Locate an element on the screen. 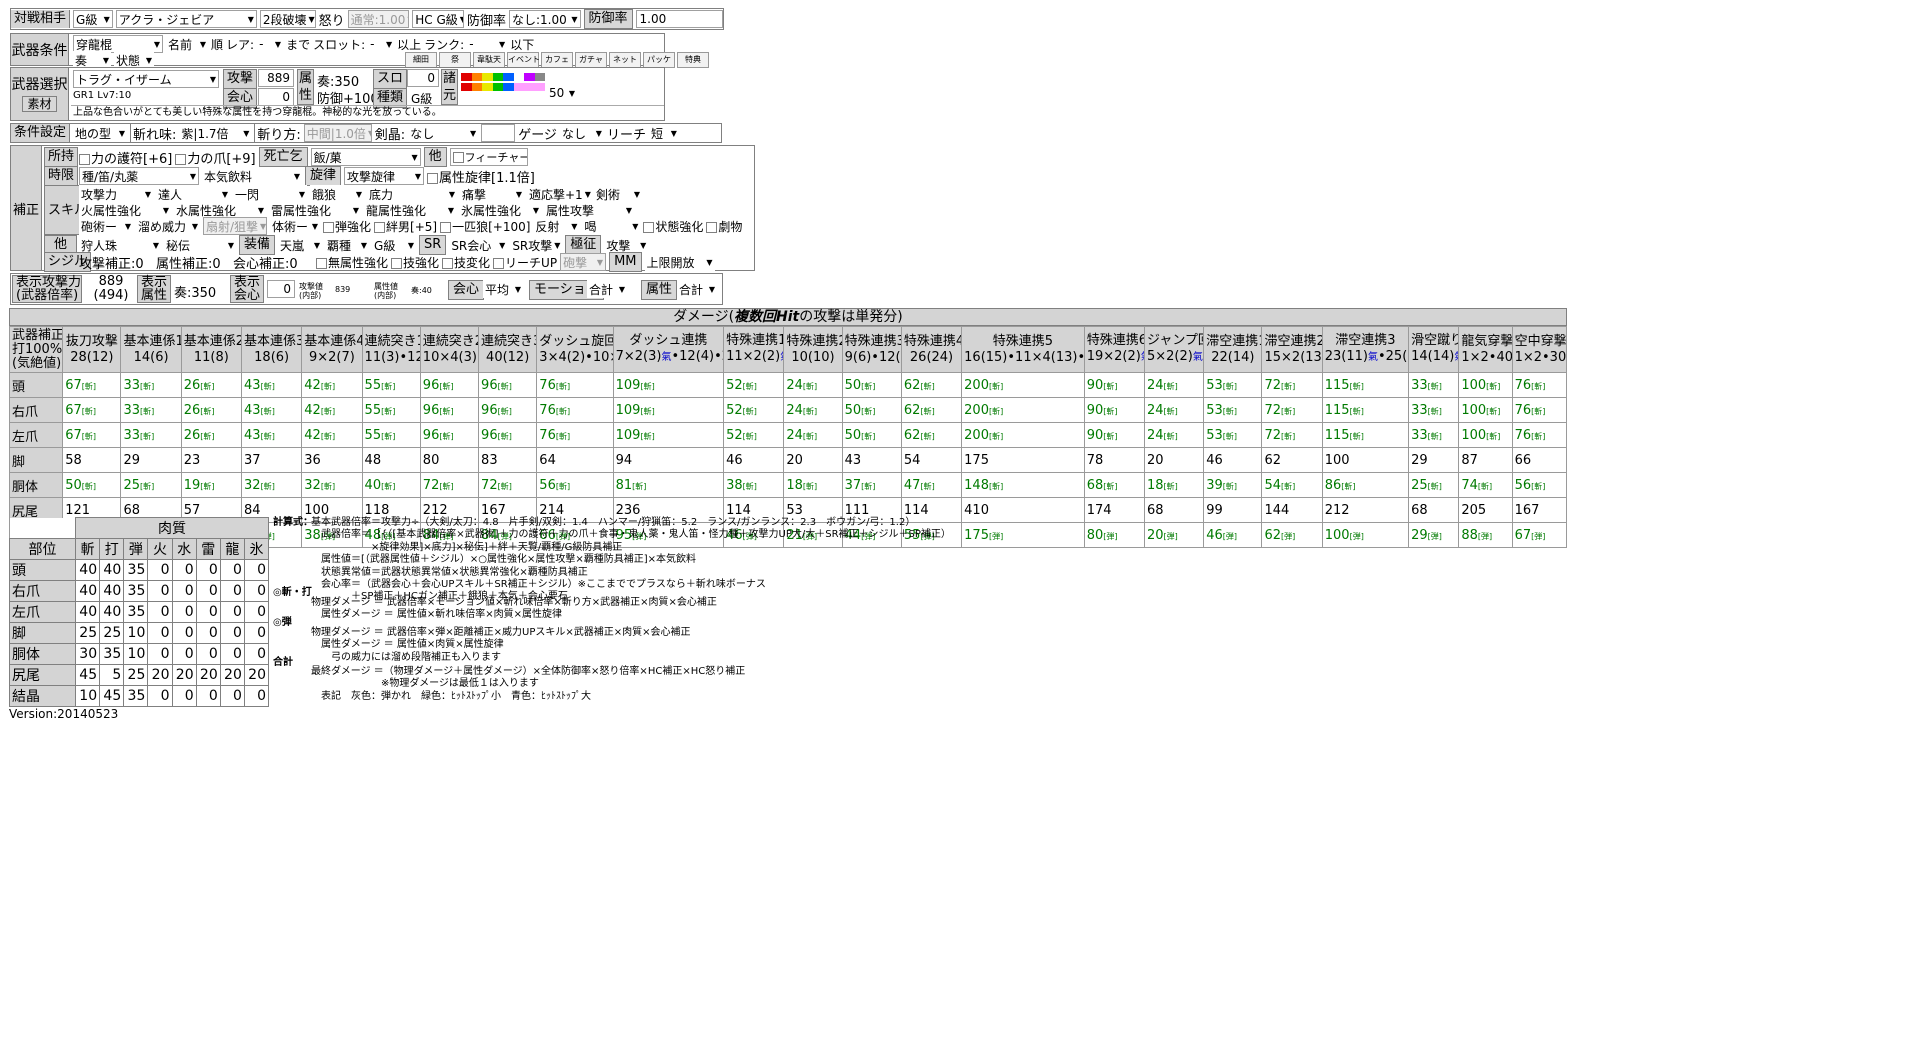 The image size is (1927, 1063). sort-select: 名前 ▼ is located at coordinates (187, 44).